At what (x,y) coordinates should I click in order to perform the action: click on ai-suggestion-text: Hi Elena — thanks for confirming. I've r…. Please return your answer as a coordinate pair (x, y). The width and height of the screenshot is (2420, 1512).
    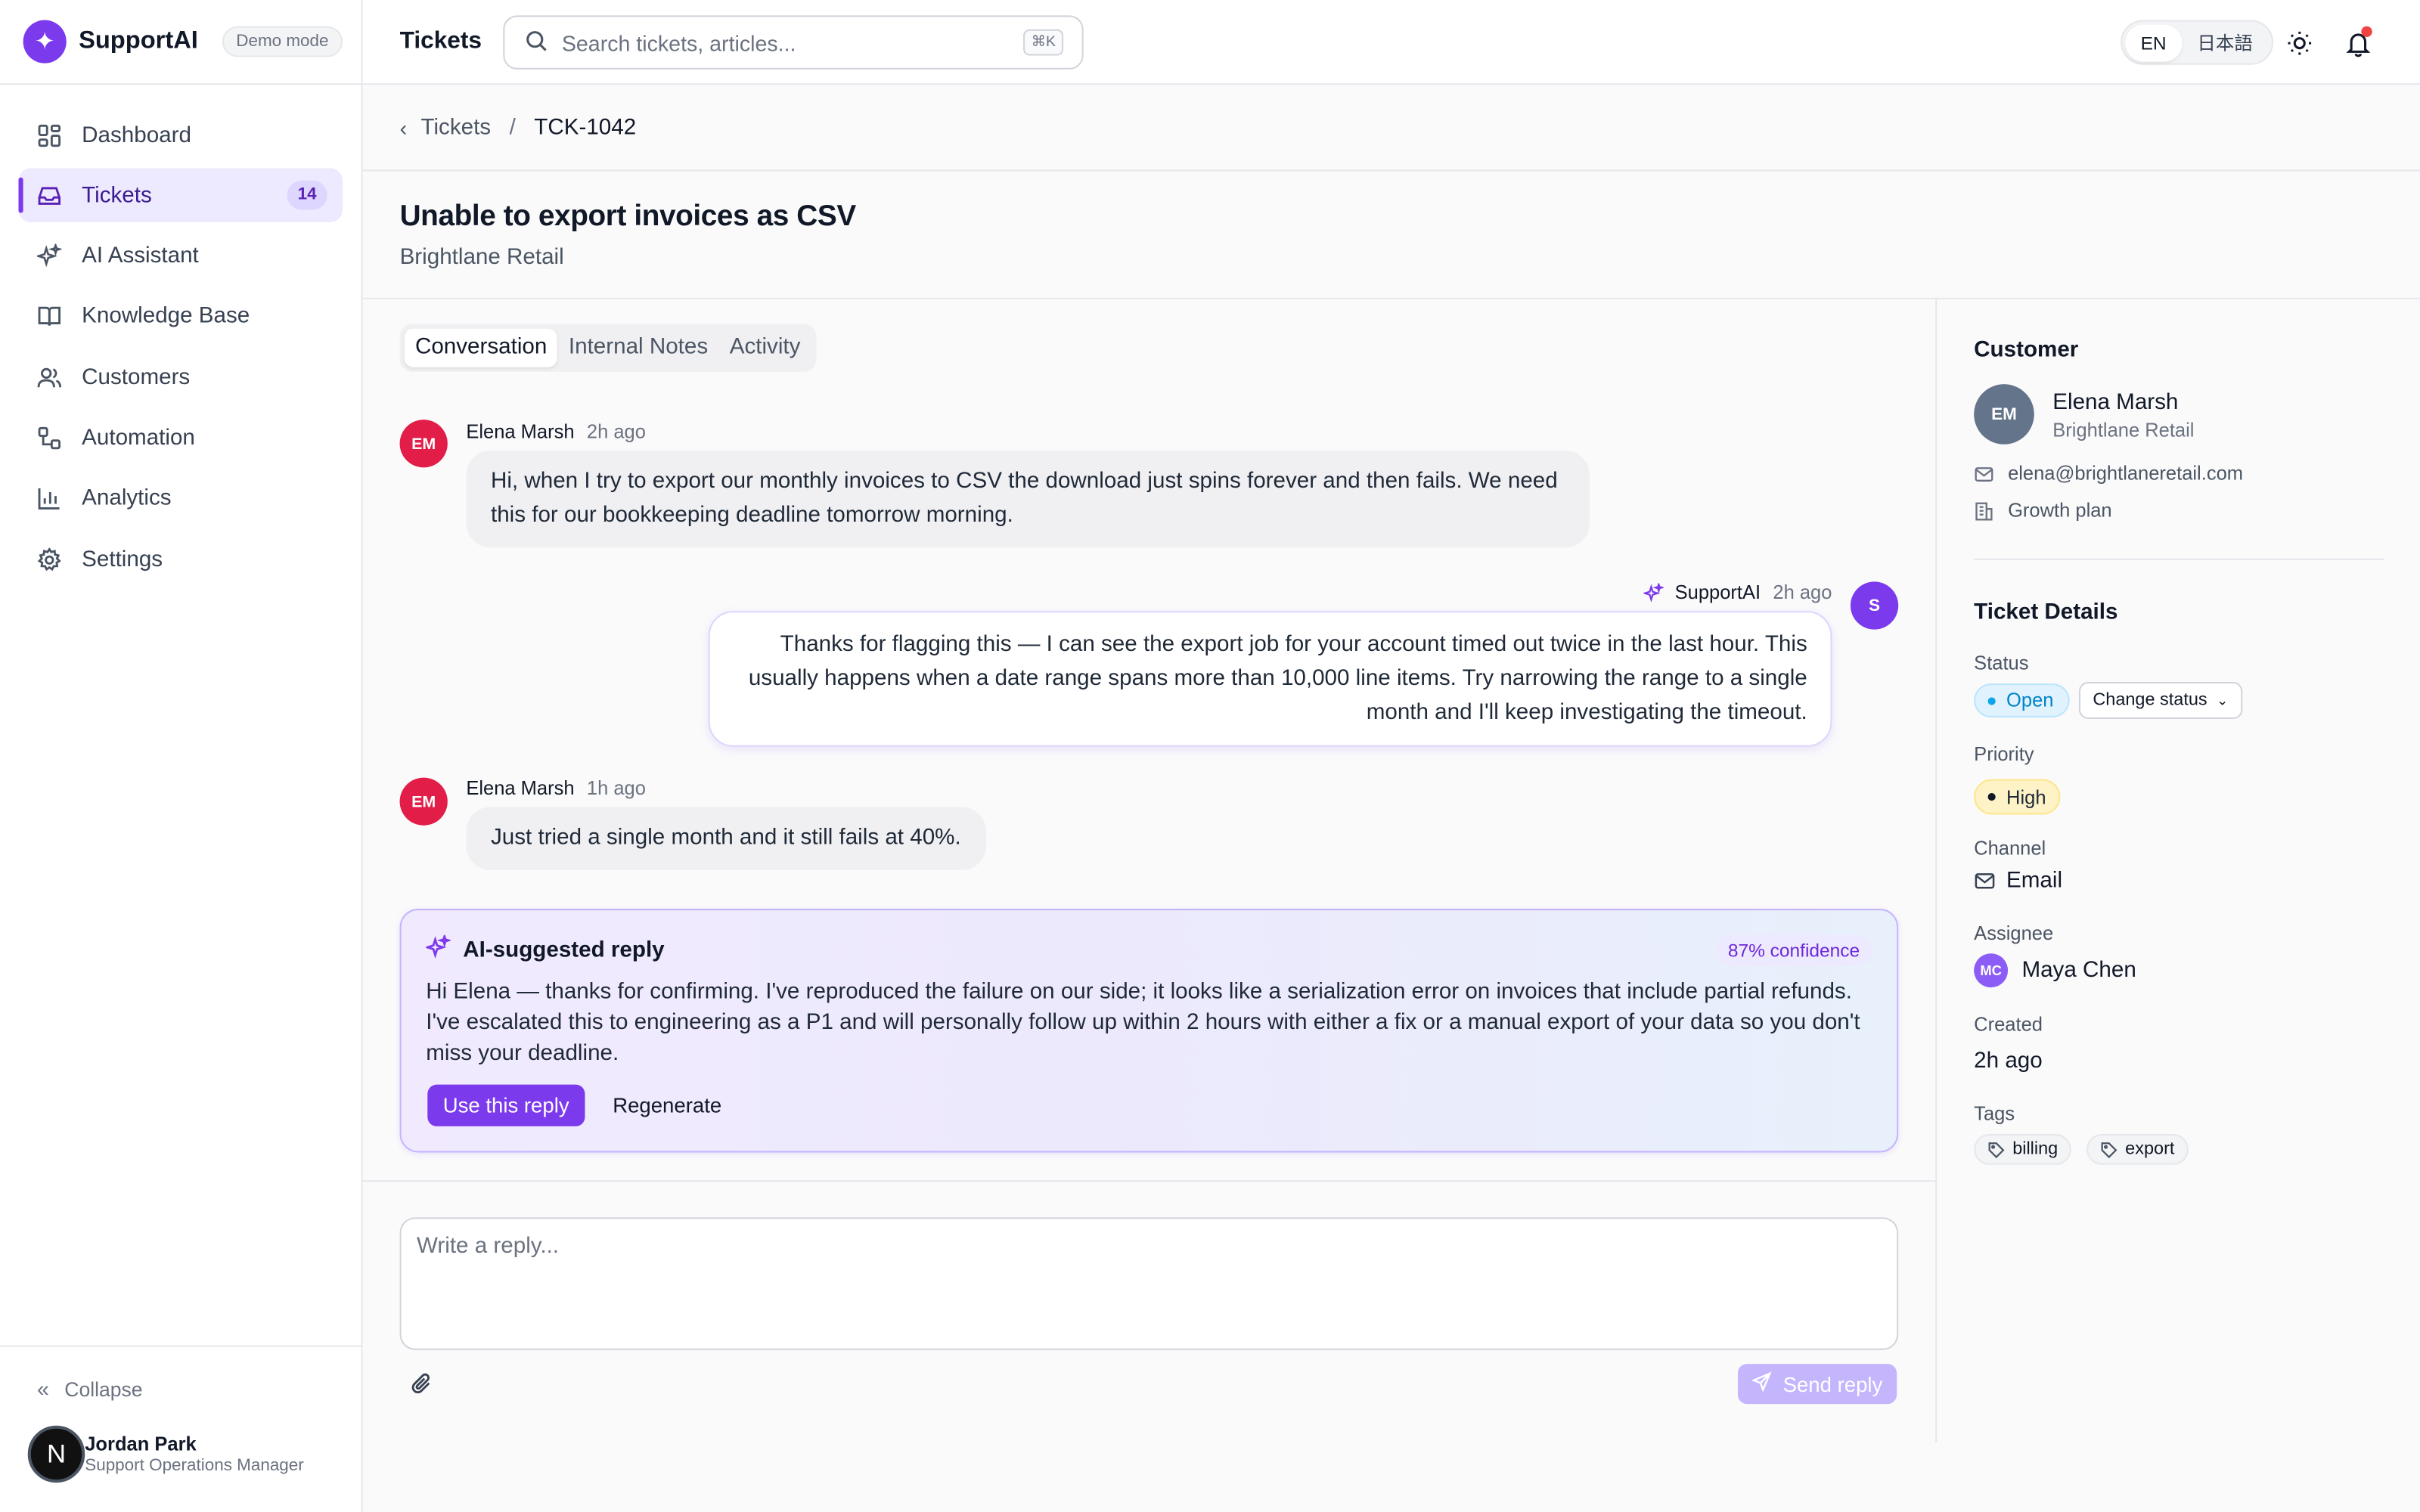
    Looking at the image, I should click on (1143, 1023).